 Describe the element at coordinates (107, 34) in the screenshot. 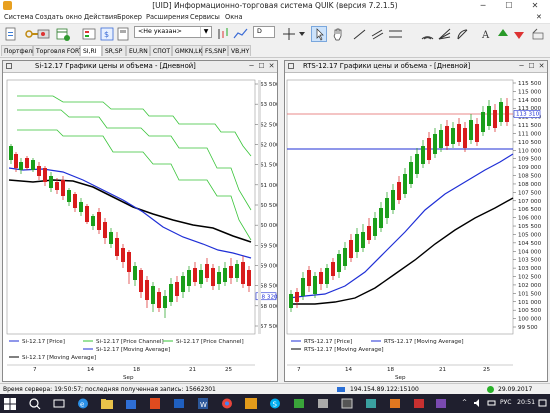

I see `order-icon: $` at that location.